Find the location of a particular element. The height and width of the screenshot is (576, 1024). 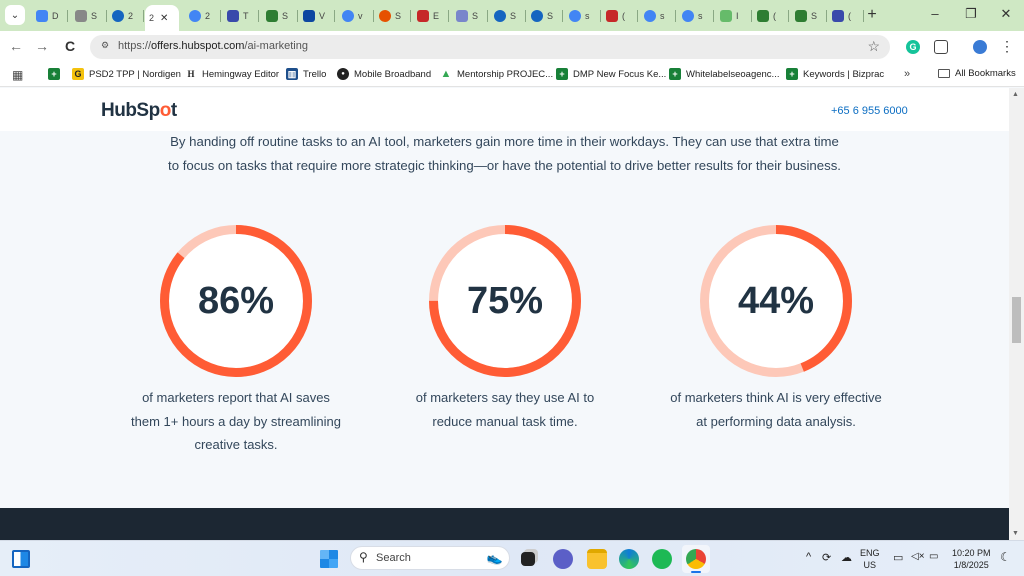

back-button: ← is located at coordinates (16, 46).